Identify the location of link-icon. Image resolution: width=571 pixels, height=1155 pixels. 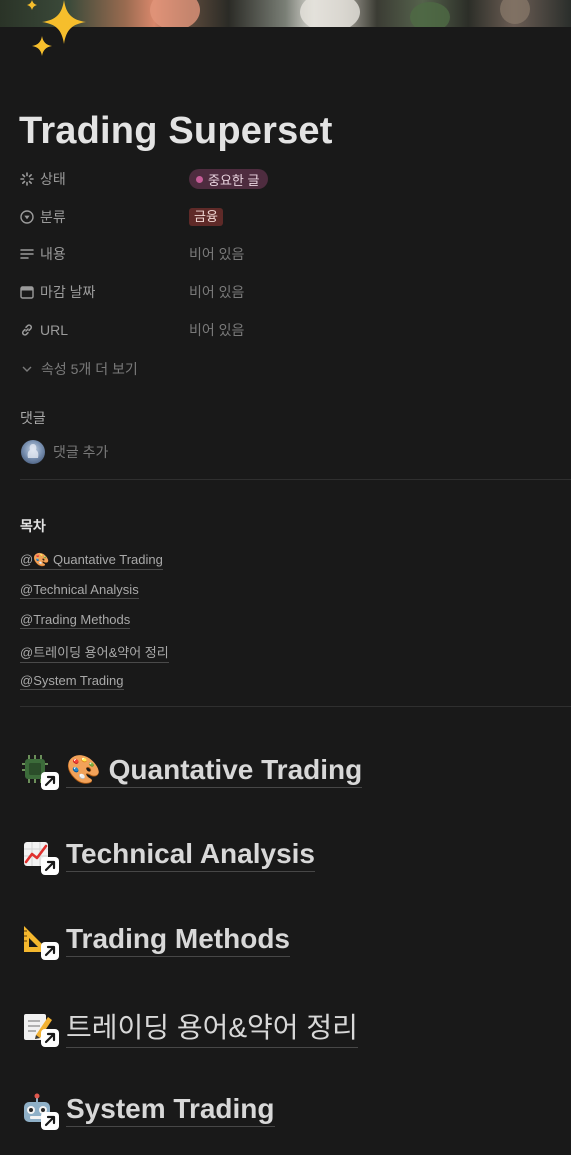
(27, 330).